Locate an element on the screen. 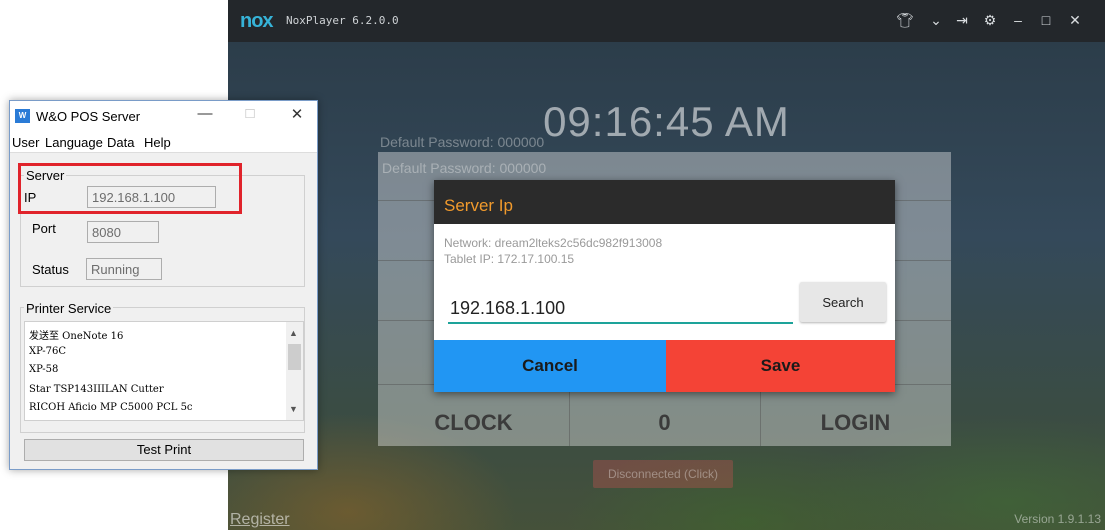 The height and width of the screenshot is (530, 1105). scroll-thumb is located at coordinates (294, 357).